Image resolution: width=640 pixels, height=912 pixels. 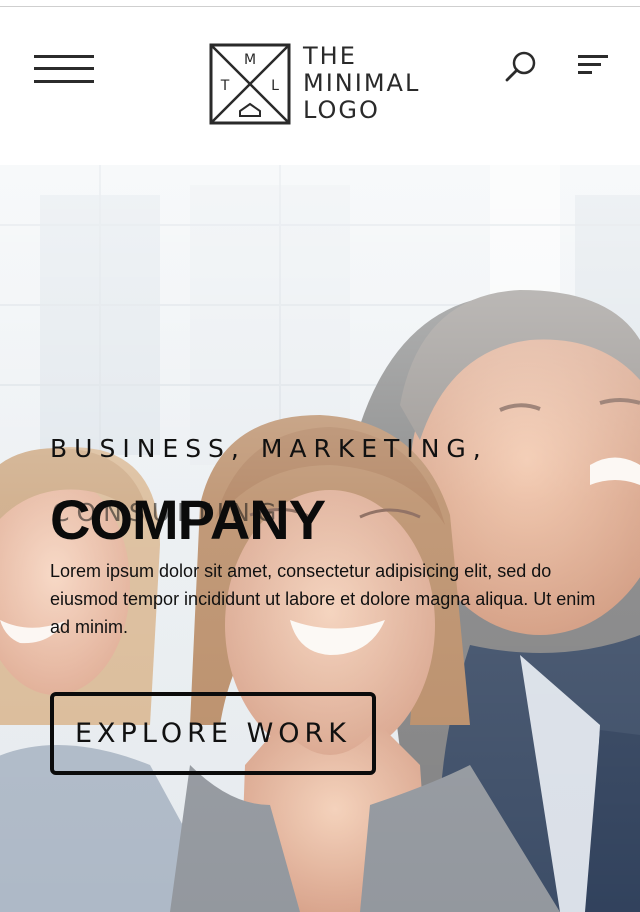 I want to click on hero-headline: COMPANY, so click(x=188, y=519).